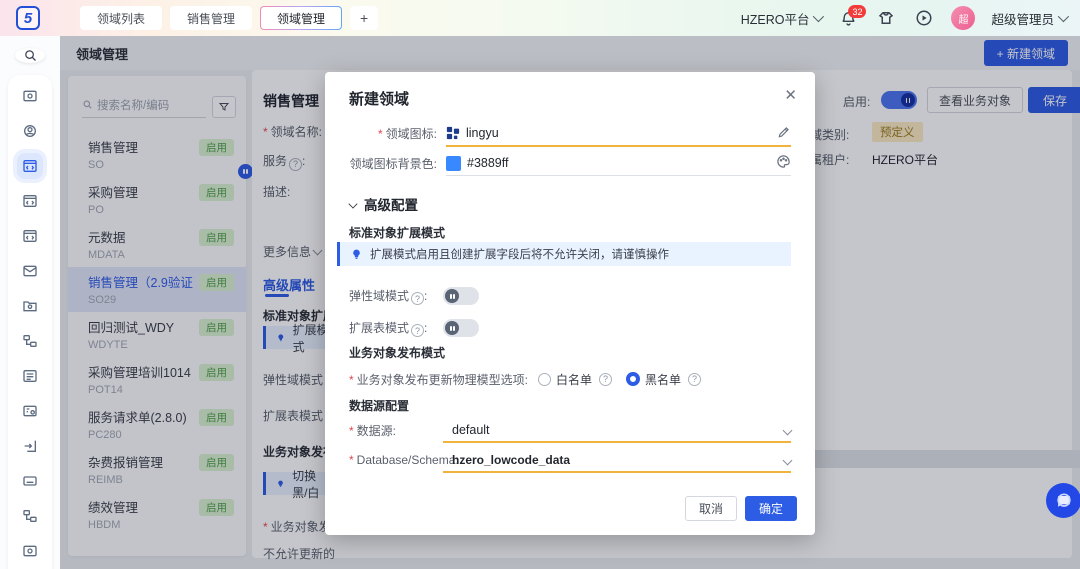 The width and height of the screenshot is (1080, 569). I want to click on icon-bg-color-label: 领域图标背景色:, so click(393, 163).